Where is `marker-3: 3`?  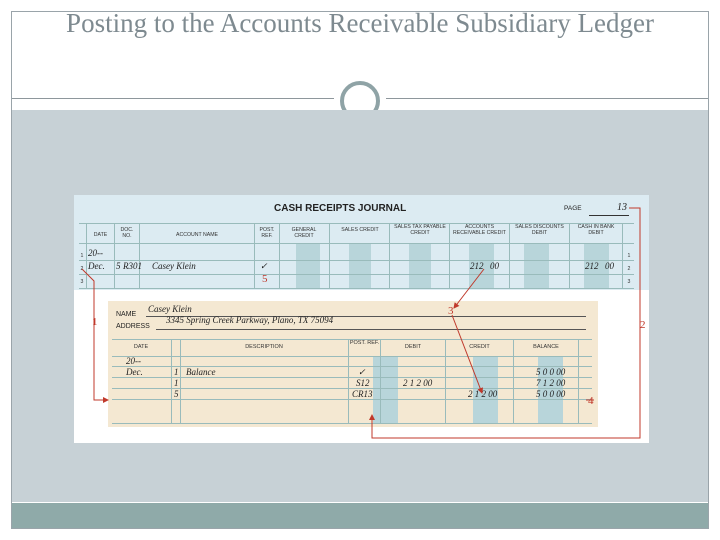 marker-3: 3 is located at coordinates (451, 311).